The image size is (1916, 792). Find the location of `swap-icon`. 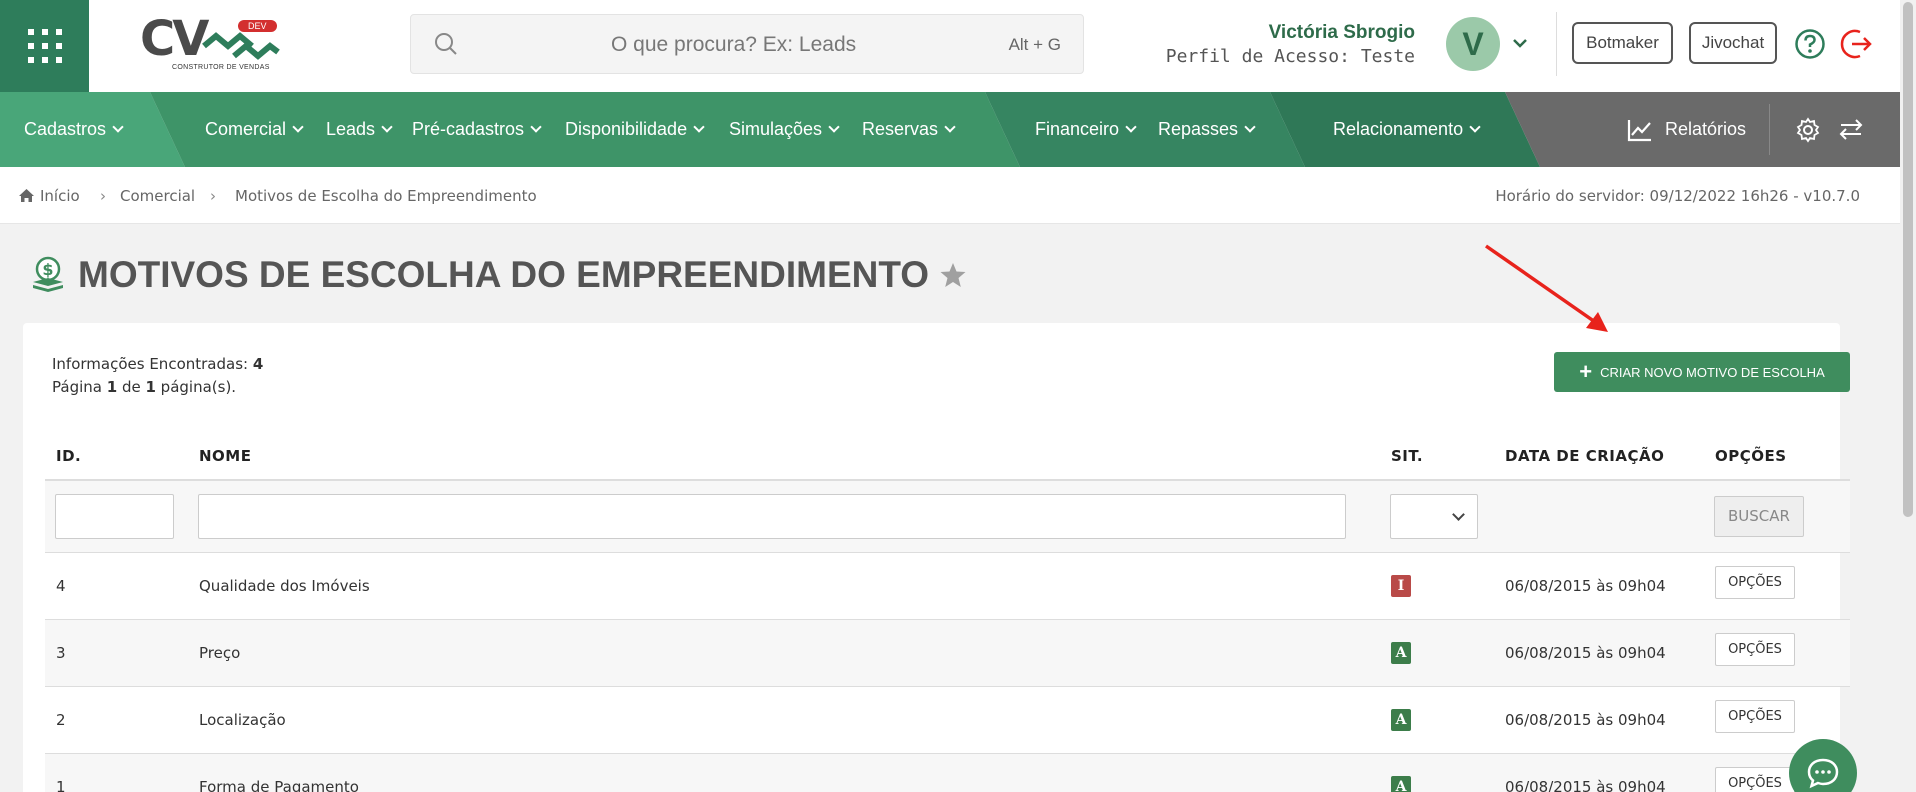

swap-icon is located at coordinates (1851, 129).